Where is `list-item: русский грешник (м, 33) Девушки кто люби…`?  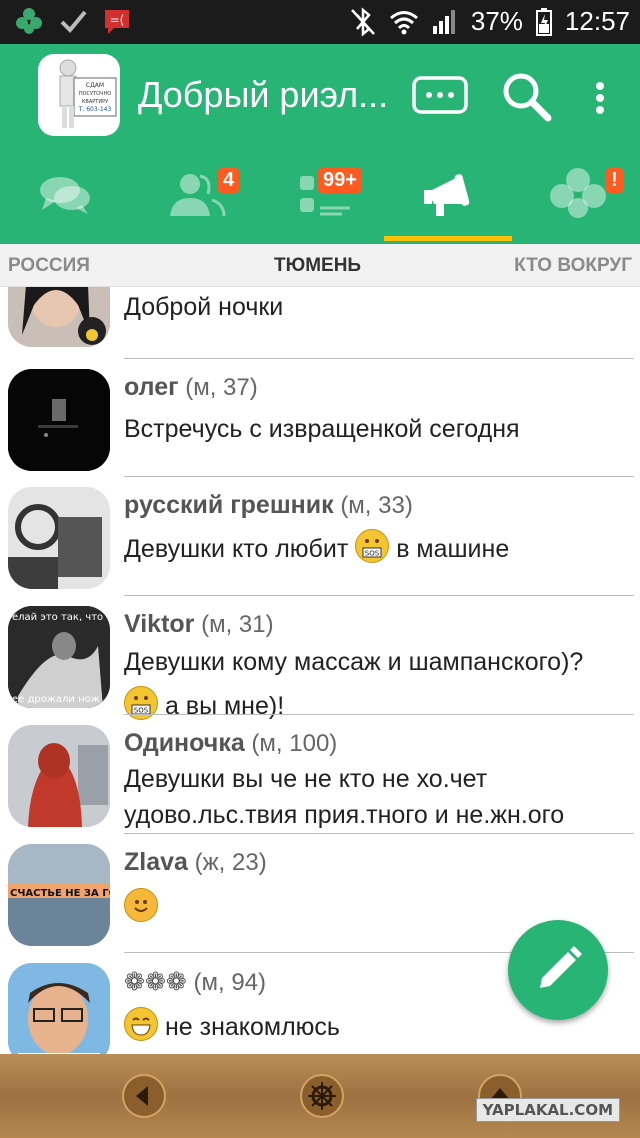
list-item: русский грешник (м, 33) Девушки кто люби… is located at coordinates (320, 536).